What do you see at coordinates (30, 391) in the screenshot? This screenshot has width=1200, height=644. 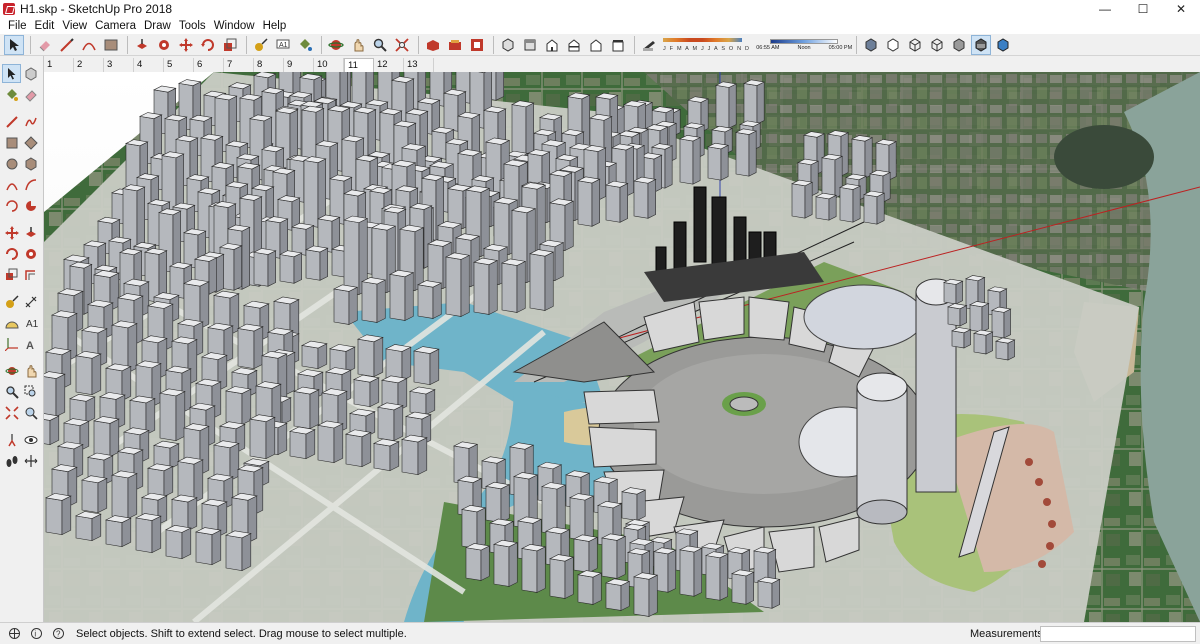 I see `zoom-window-icon` at bounding box center [30, 391].